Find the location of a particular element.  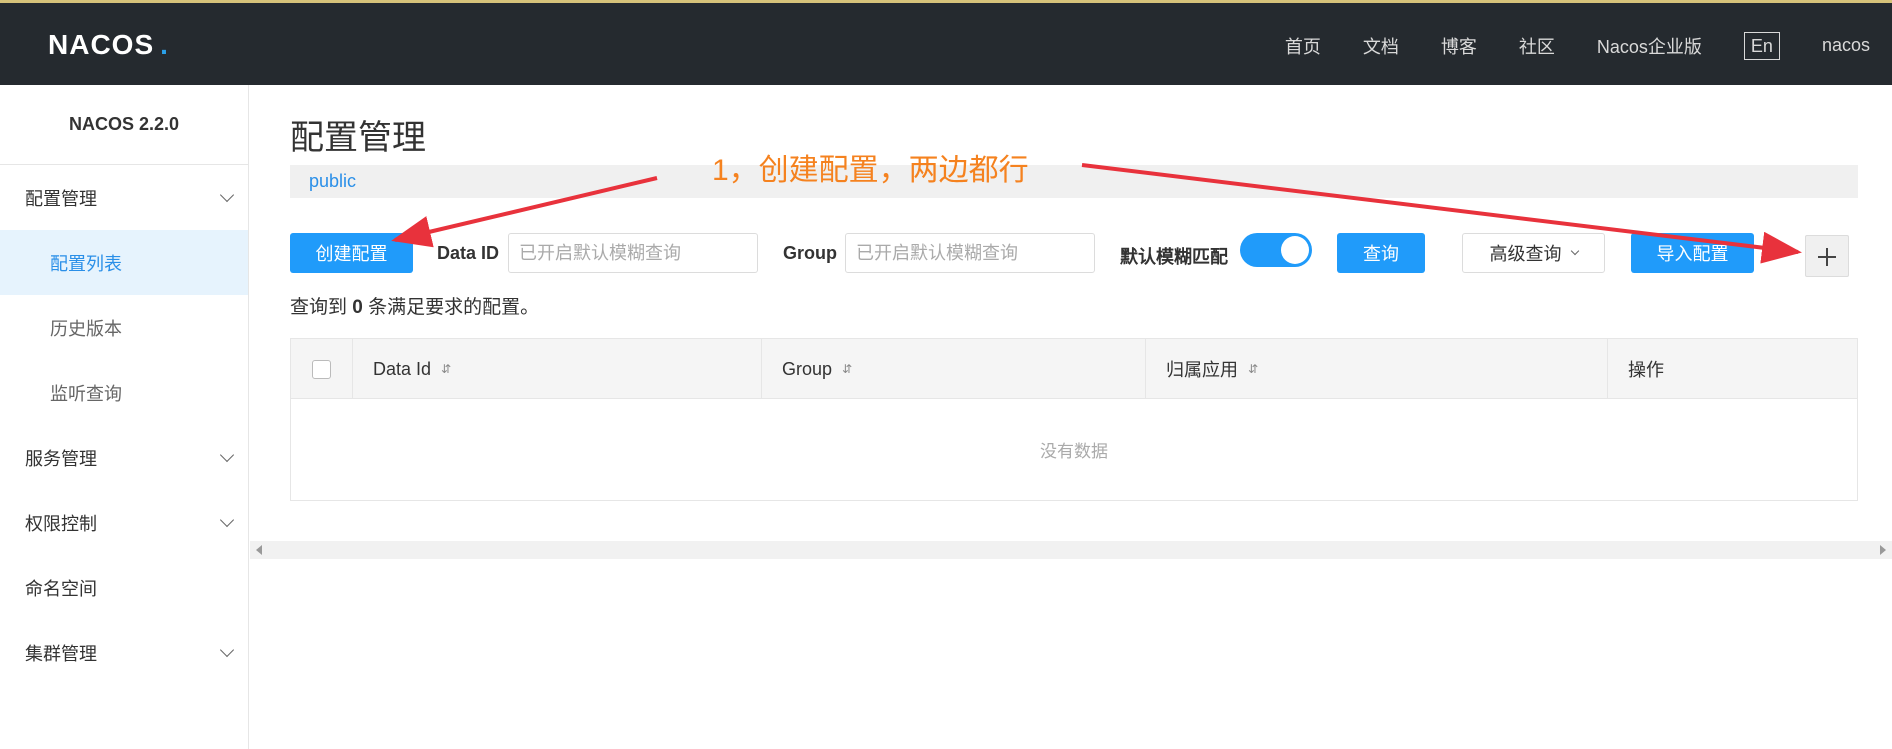

nav-docs: 文档 is located at coordinates (1381, 46).